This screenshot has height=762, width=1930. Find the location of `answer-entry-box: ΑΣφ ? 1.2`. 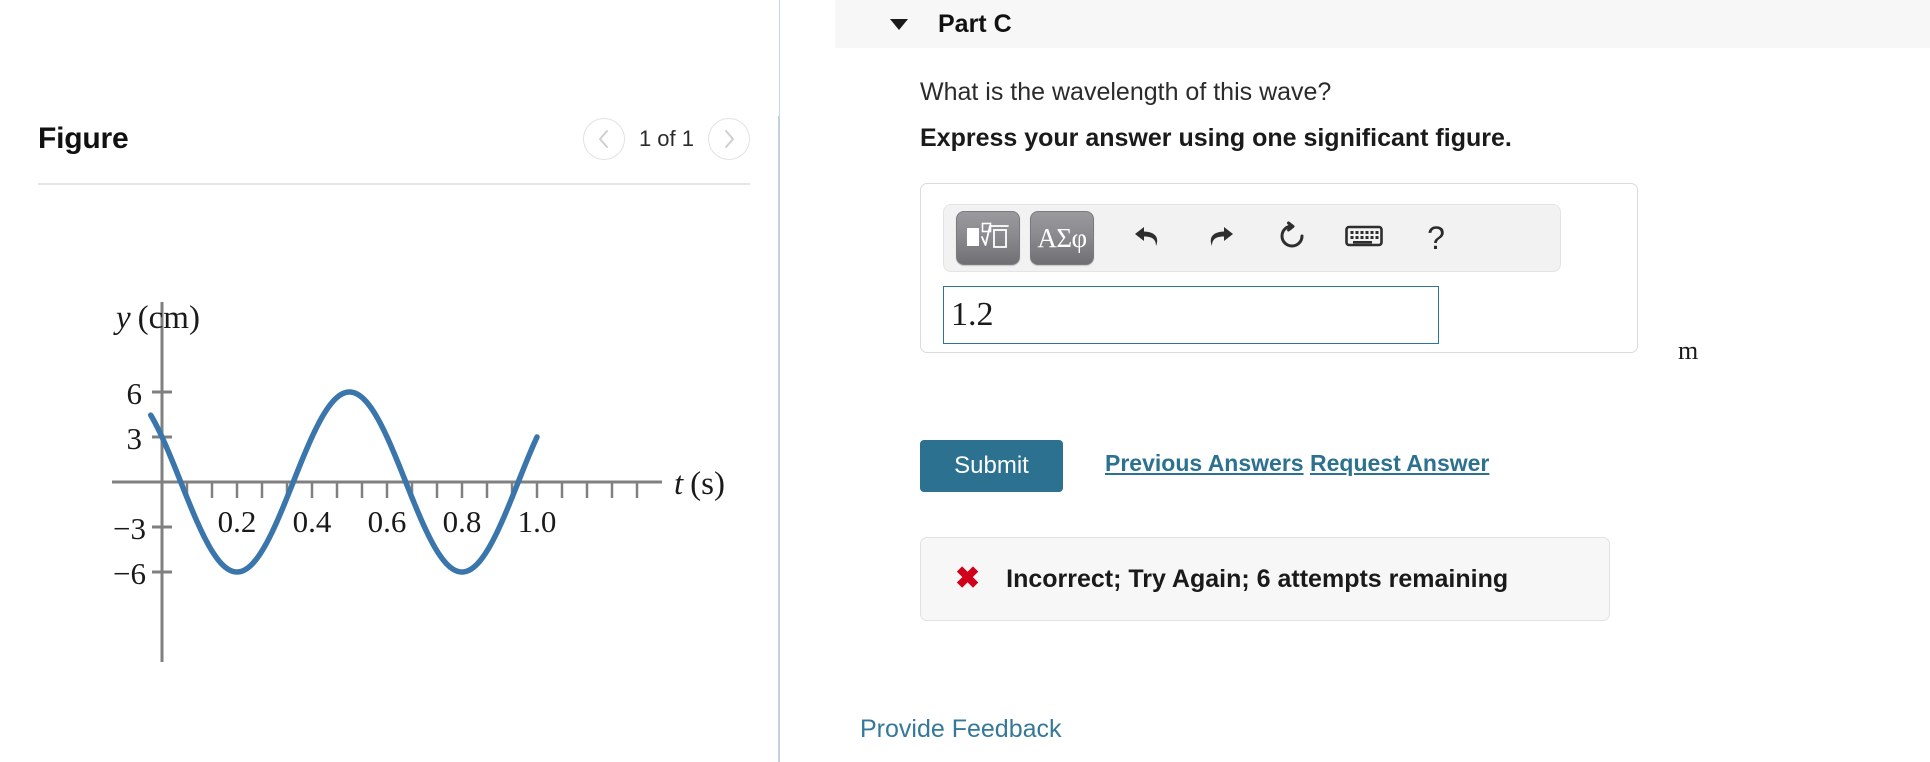

answer-entry-box: ΑΣφ ? 1.2 is located at coordinates (1279, 268).